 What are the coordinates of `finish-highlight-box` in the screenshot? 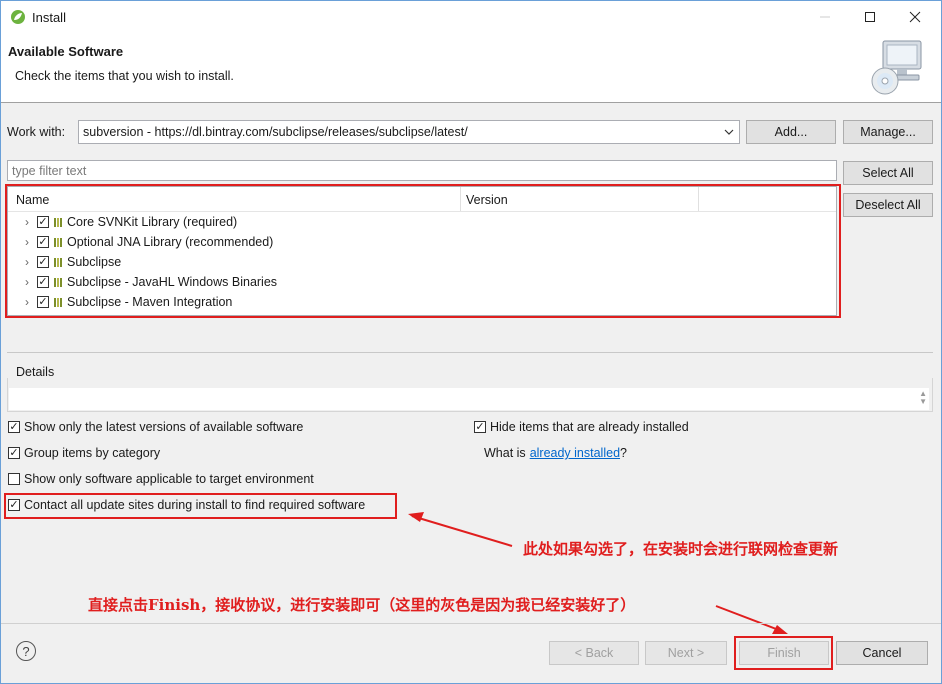 It's located at (783, 653).